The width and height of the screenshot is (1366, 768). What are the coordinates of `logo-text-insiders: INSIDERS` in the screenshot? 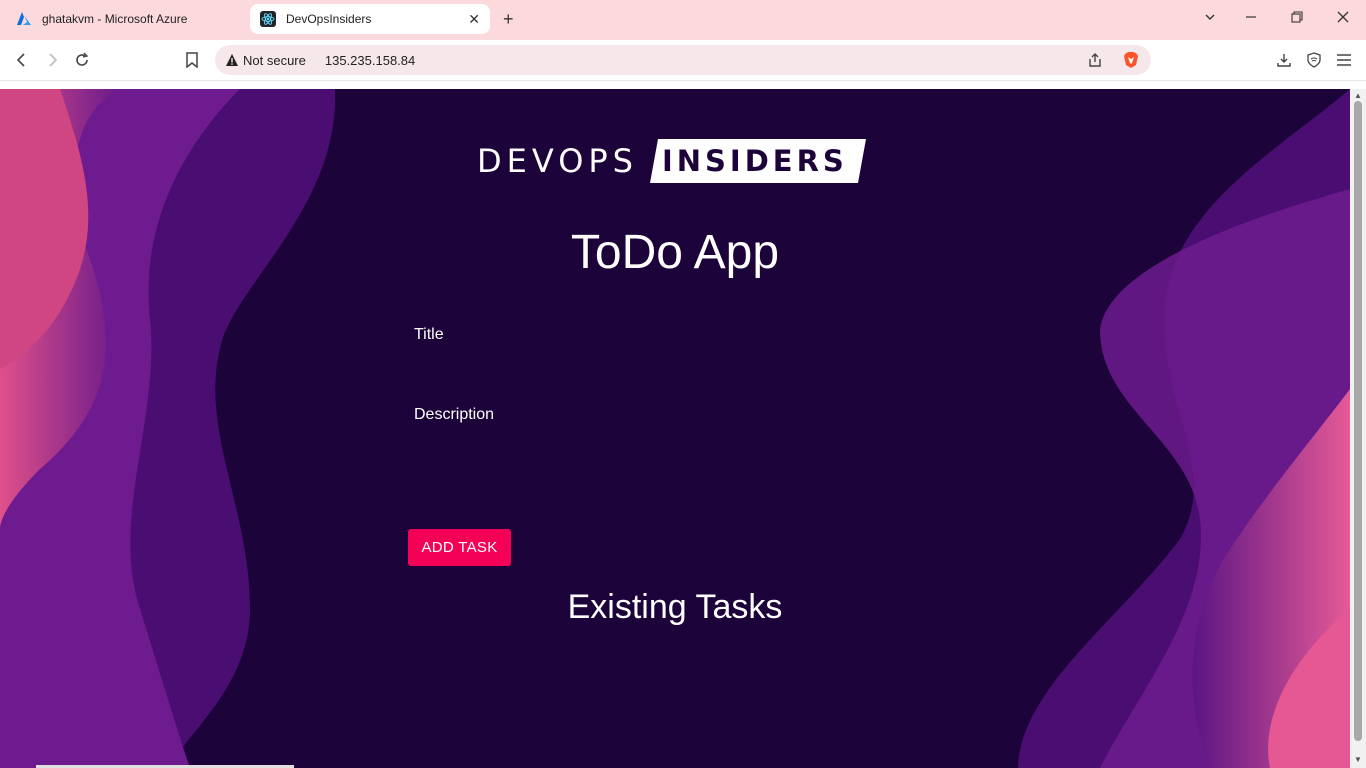 It's located at (754, 161).